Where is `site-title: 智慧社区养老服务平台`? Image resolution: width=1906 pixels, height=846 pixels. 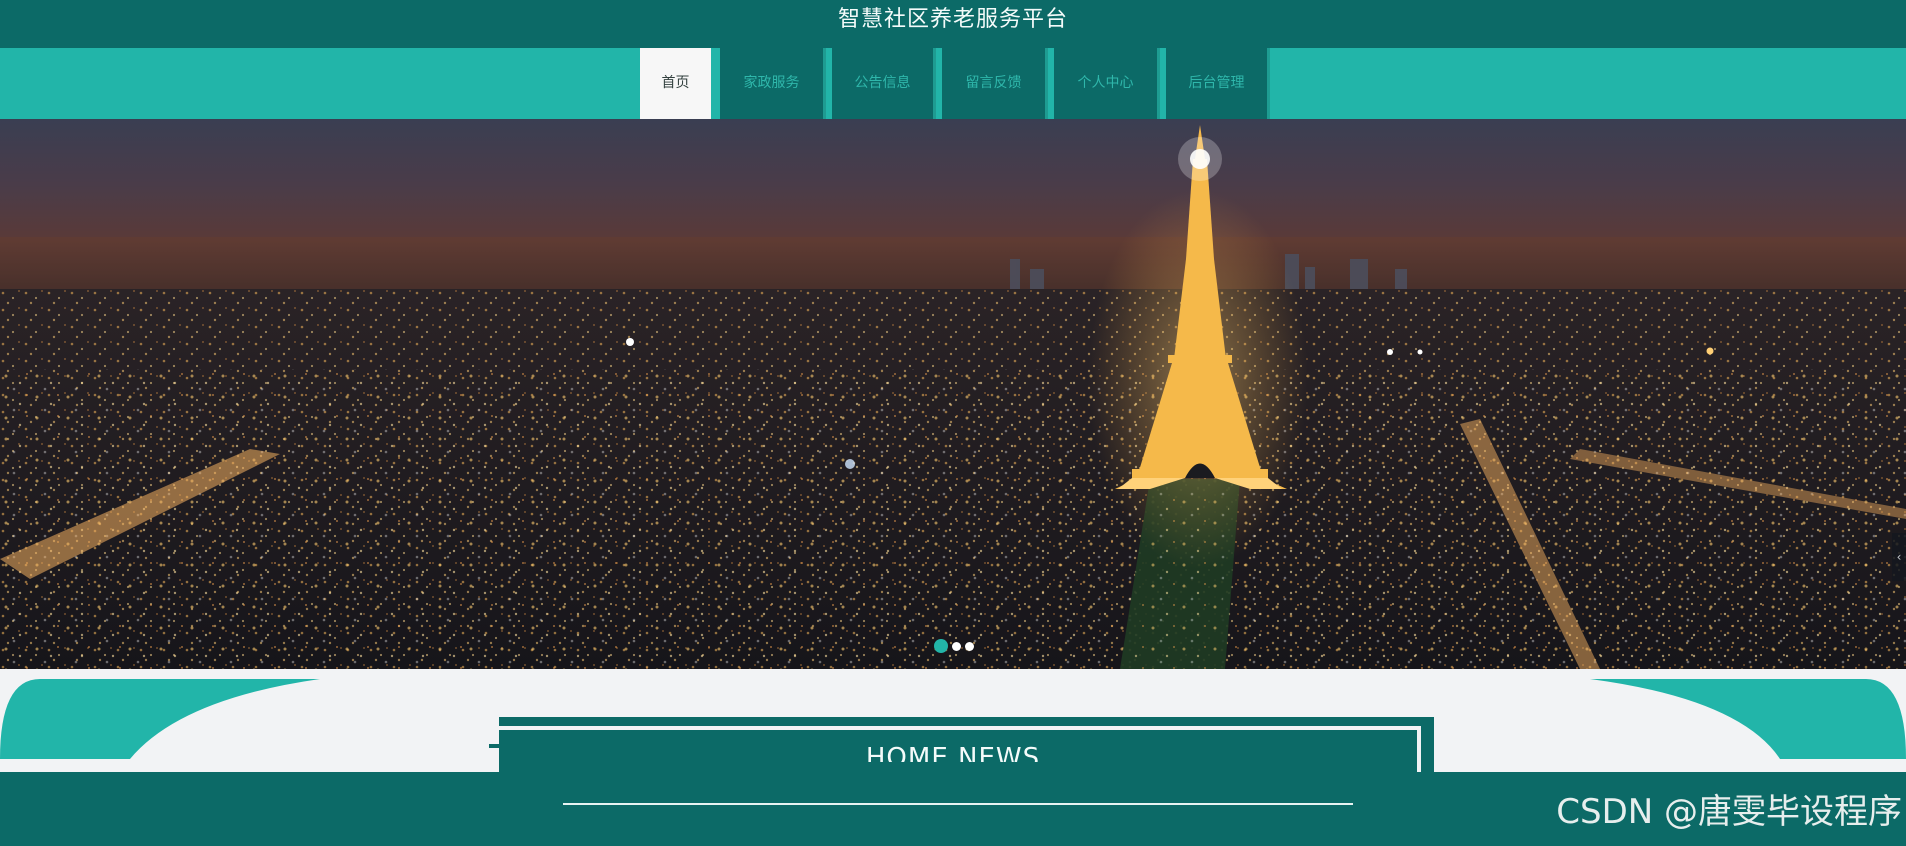 site-title: 智慧社区养老服务平台 is located at coordinates (952, 19).